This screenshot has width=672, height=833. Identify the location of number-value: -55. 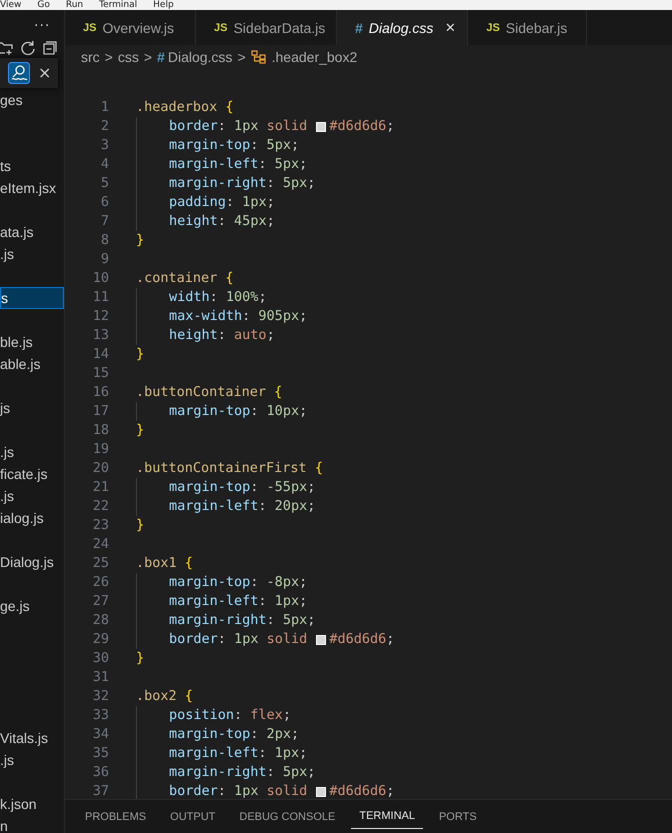
(278, 487).